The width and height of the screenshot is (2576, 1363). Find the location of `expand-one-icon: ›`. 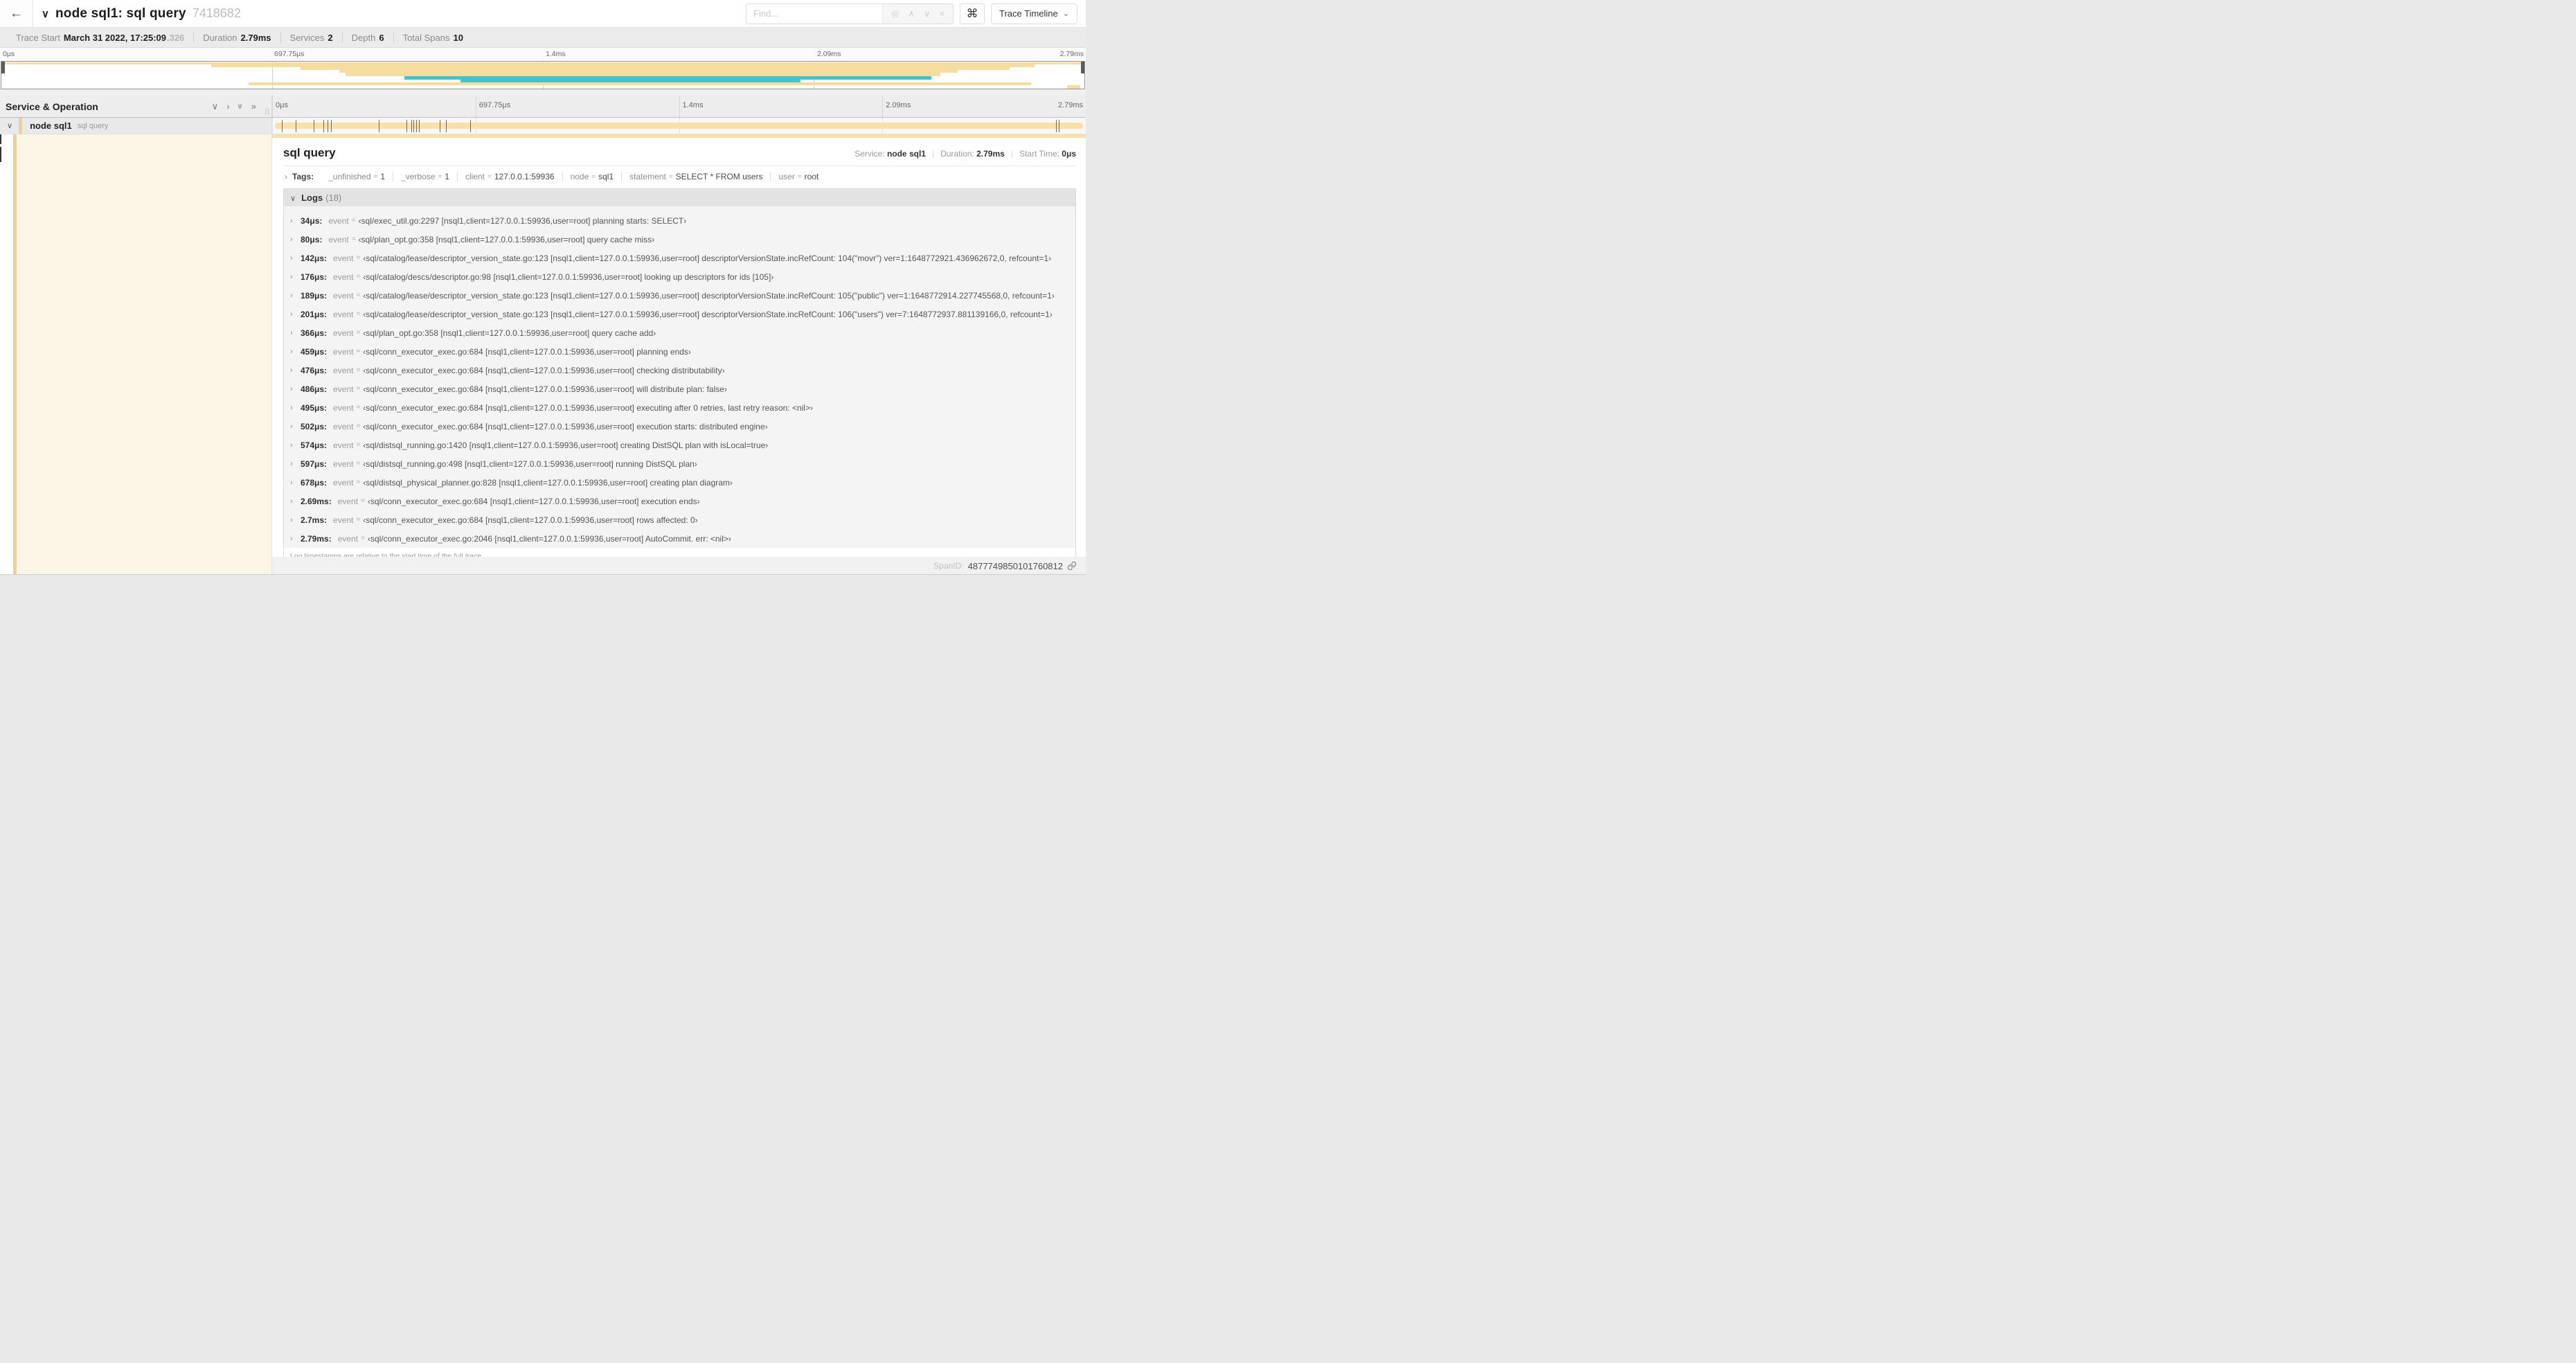

expand-one-icon: › is located at coordinates (228, 106).